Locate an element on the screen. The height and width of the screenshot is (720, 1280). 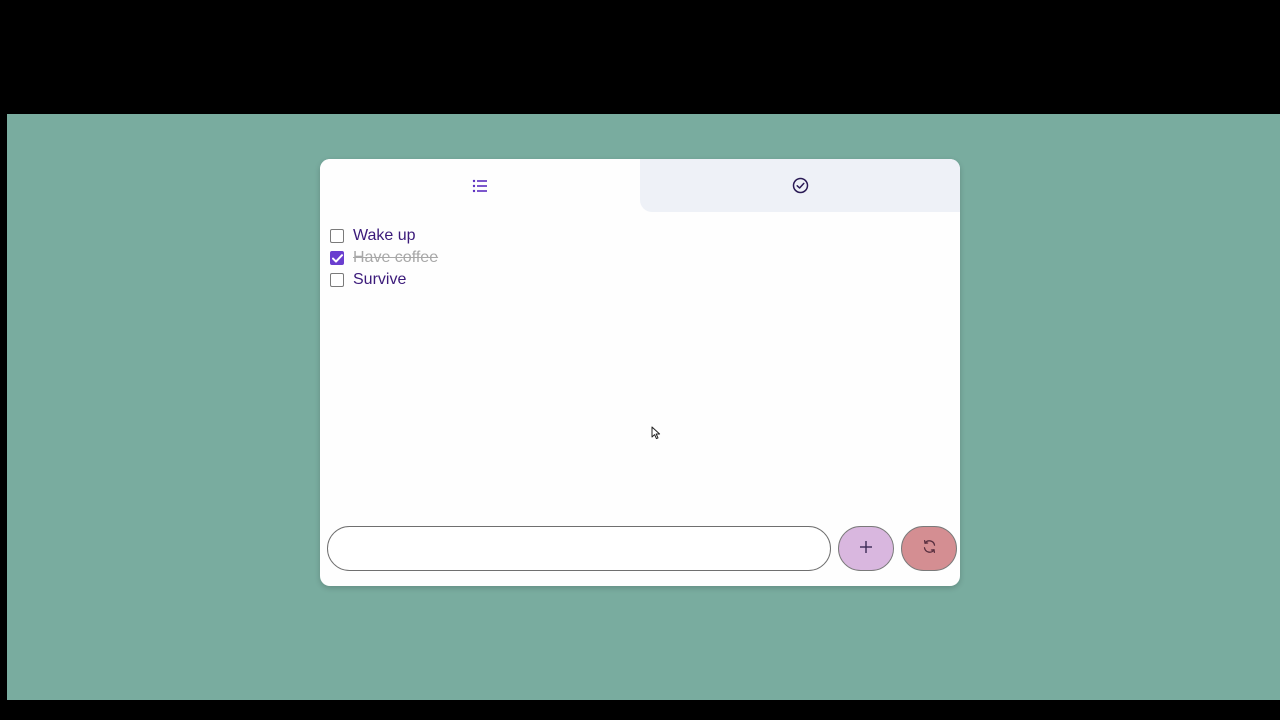
check-circle-icon is located at coordinates (800, 185).